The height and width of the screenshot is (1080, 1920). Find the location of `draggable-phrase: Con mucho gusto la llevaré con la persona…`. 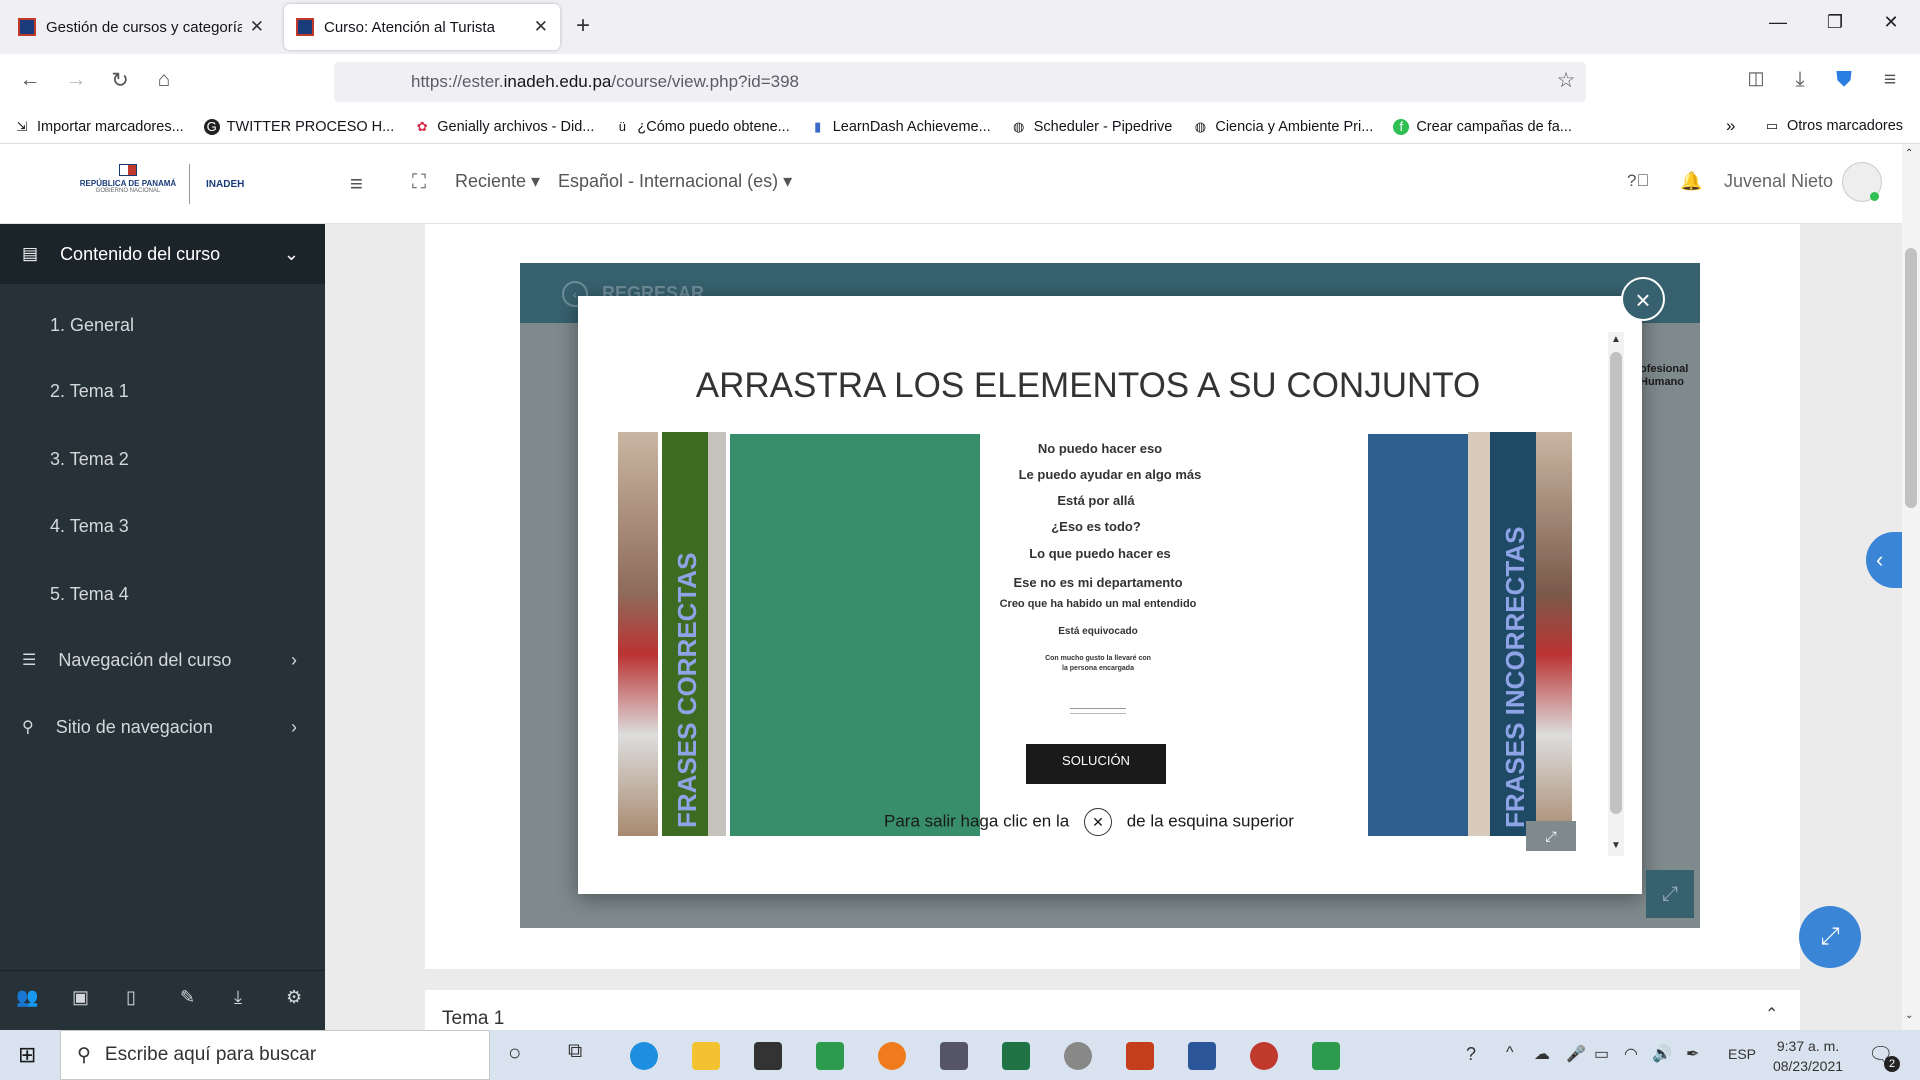

draggable-phrase: Con mucho gusto la llevaré con la persona… is located at coordinates (1098, 664).